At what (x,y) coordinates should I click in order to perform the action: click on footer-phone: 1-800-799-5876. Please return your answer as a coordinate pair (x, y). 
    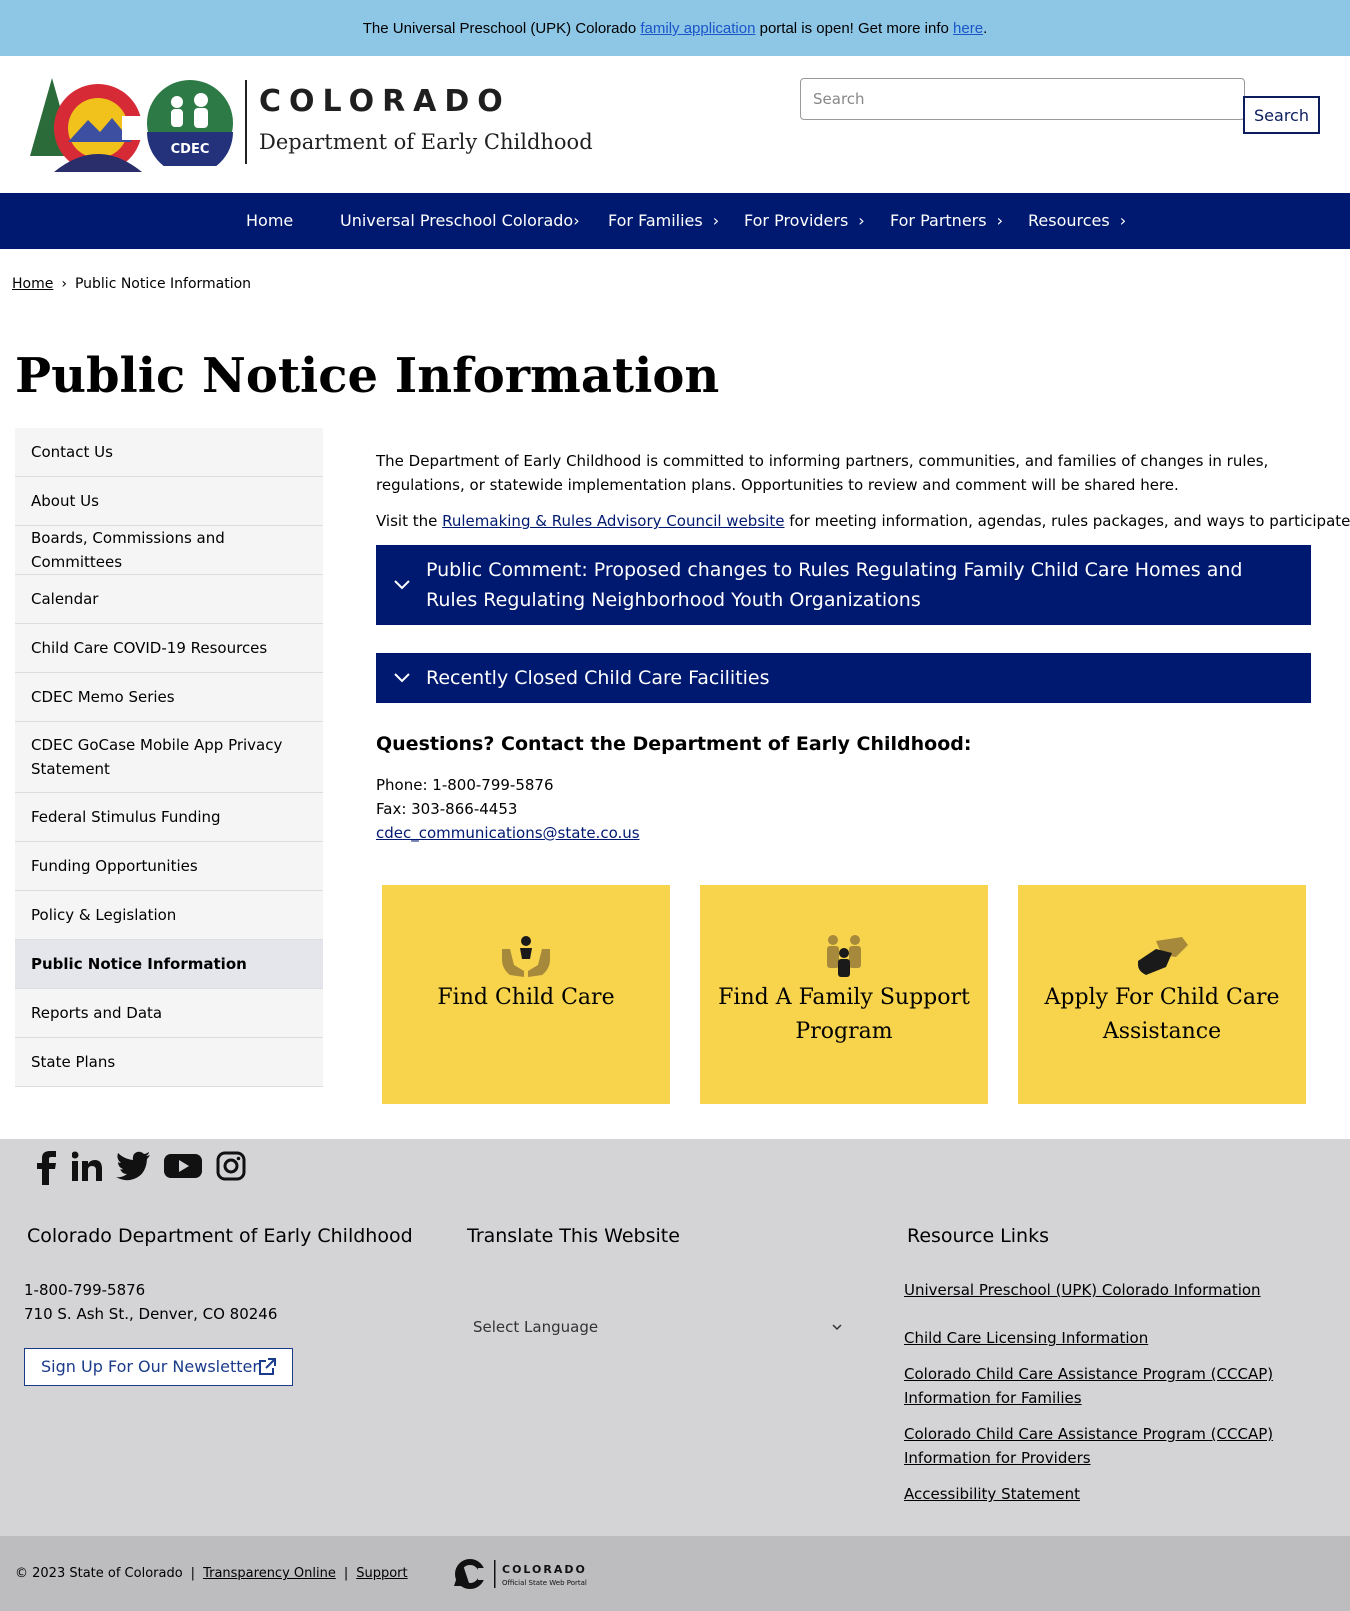
    Looking at the image, I should click on (85, 1290).